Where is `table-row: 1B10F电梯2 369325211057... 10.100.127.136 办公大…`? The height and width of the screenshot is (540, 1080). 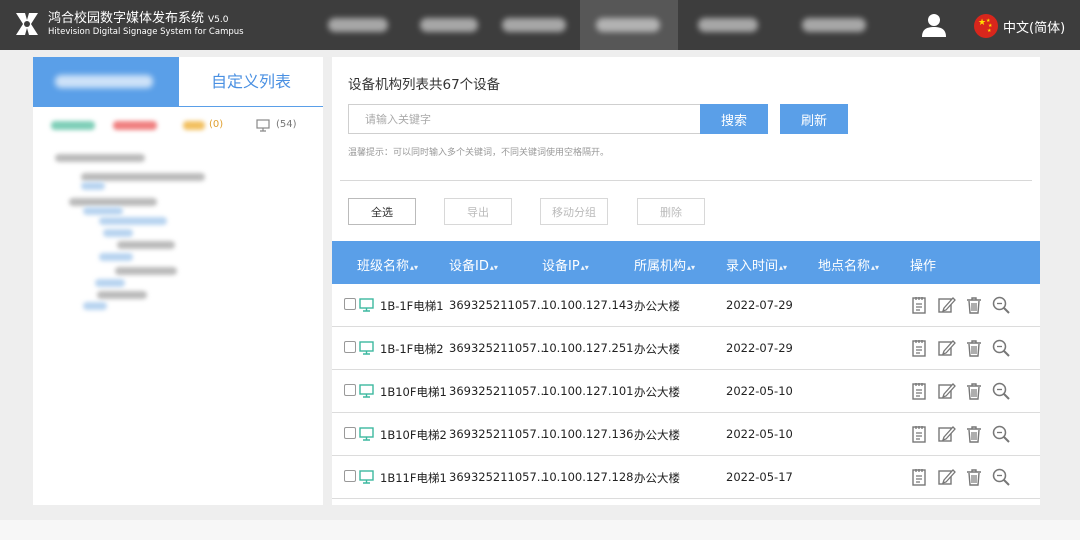
table-row: 1B10F电梯2 369325211057... 10.100.127.136 办公大… is located at coordinates (686, 434).